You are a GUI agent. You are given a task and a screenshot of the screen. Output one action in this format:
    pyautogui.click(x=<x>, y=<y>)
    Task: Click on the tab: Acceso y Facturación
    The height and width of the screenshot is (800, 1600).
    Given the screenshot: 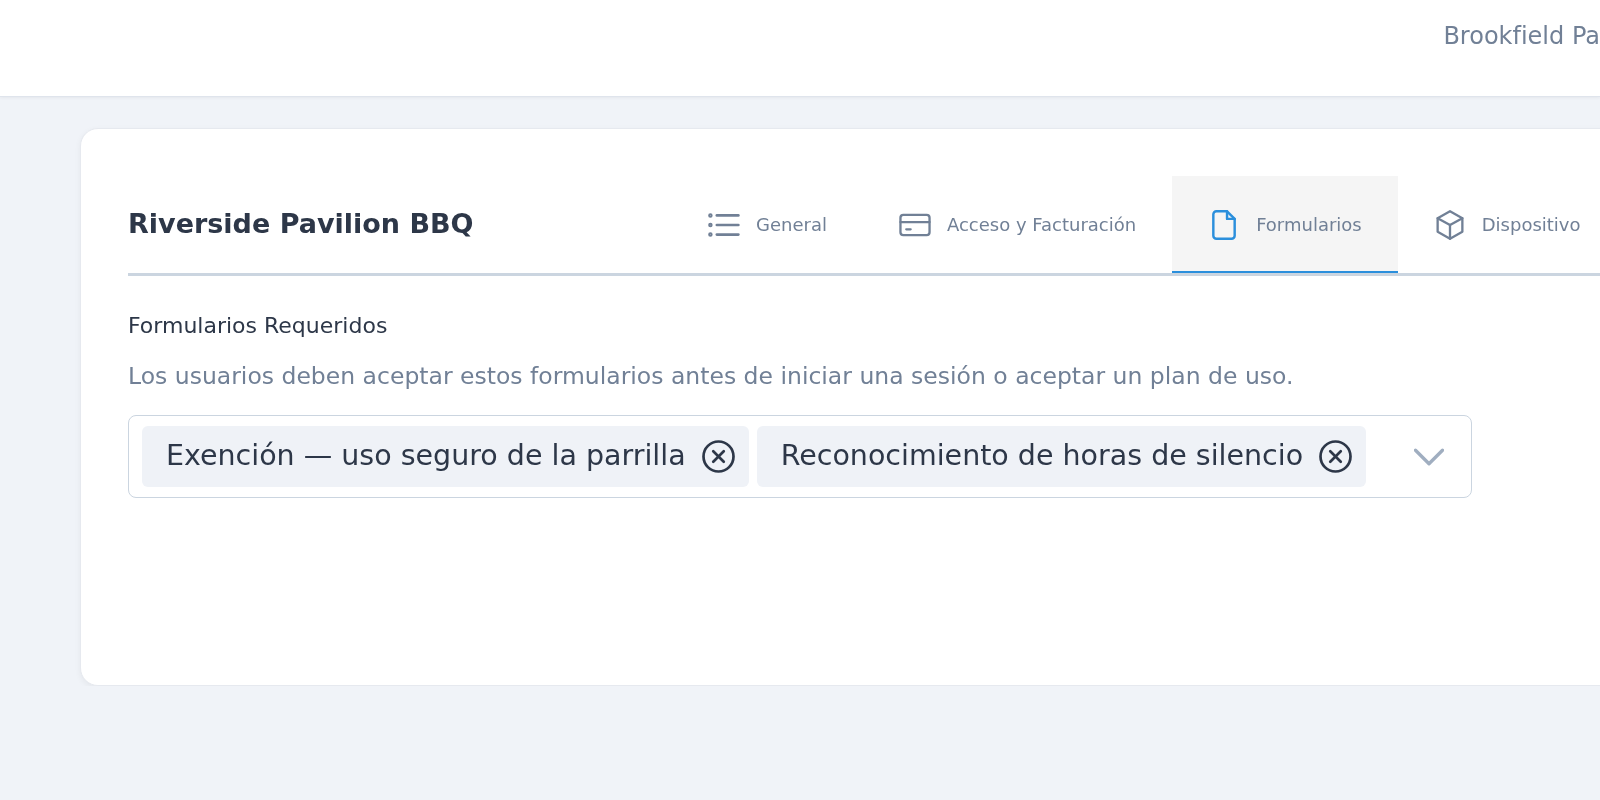 What is the action you would take?
    pyautogui.click(x=1017, y=224)
    